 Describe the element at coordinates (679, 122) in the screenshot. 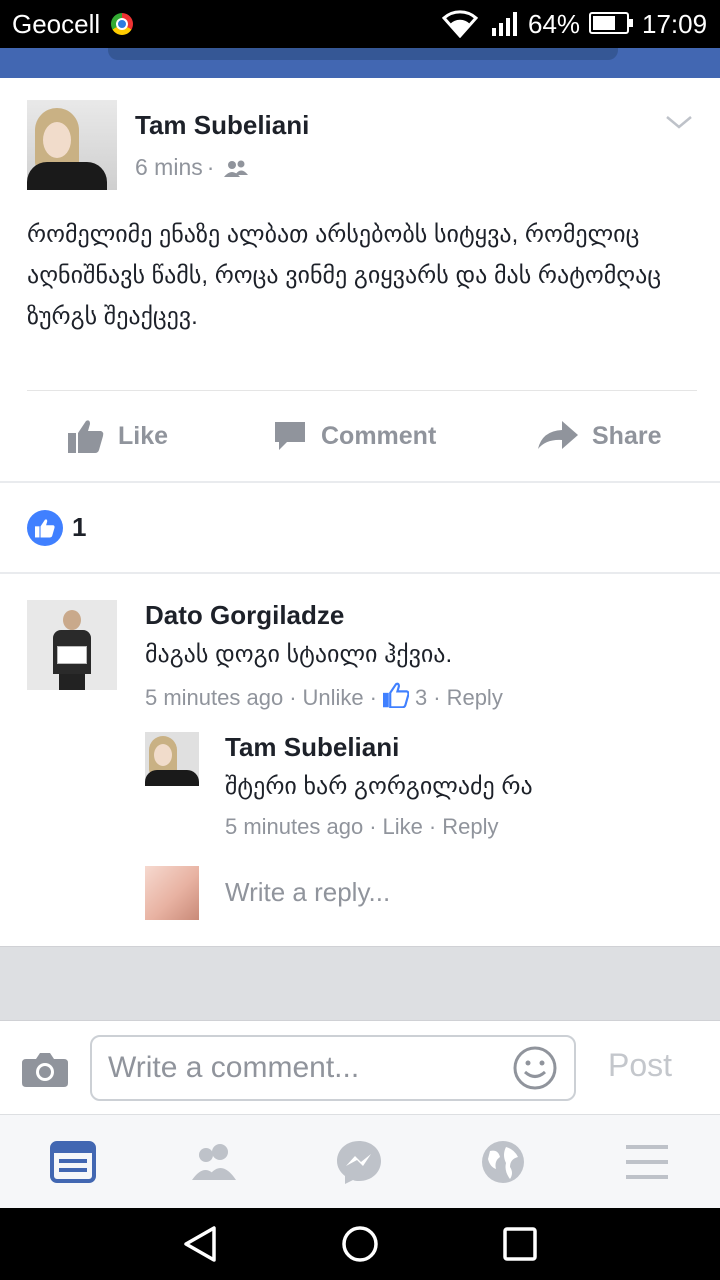

I see `chevron-down-icon` at that location.